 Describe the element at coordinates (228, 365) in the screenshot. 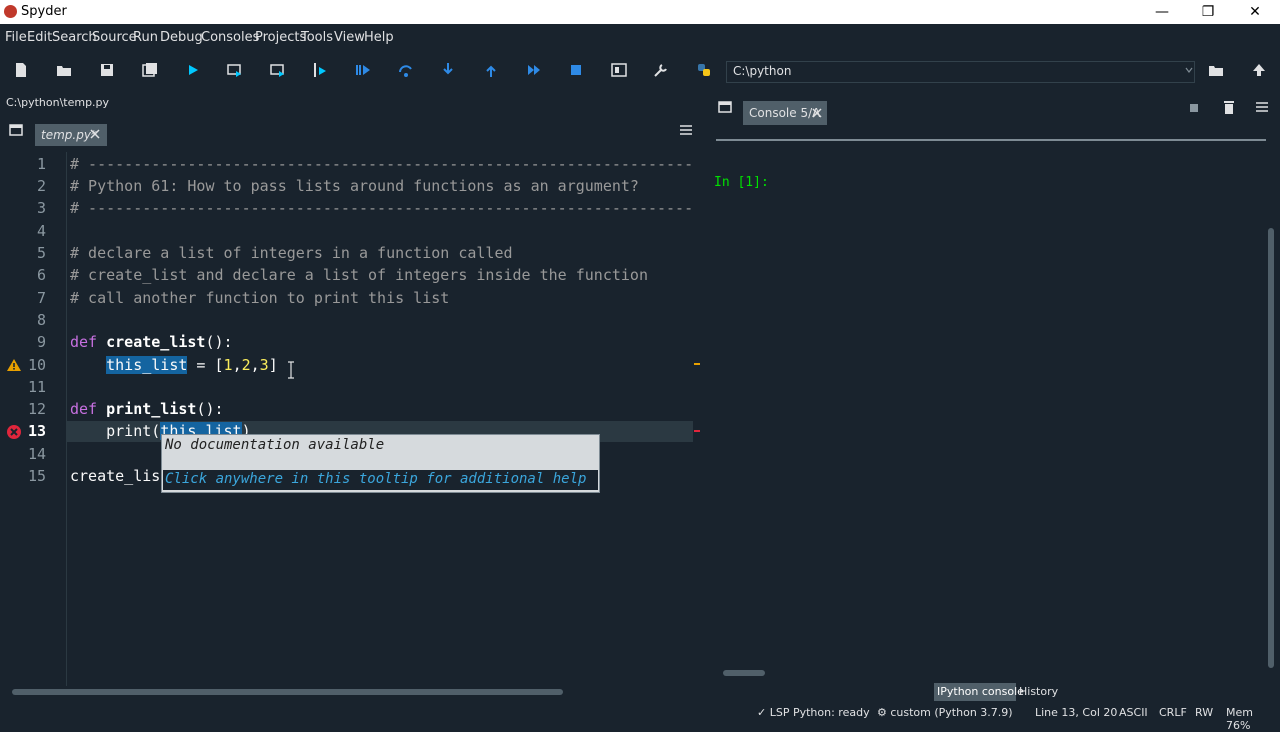

I see `number: 1` at that location.